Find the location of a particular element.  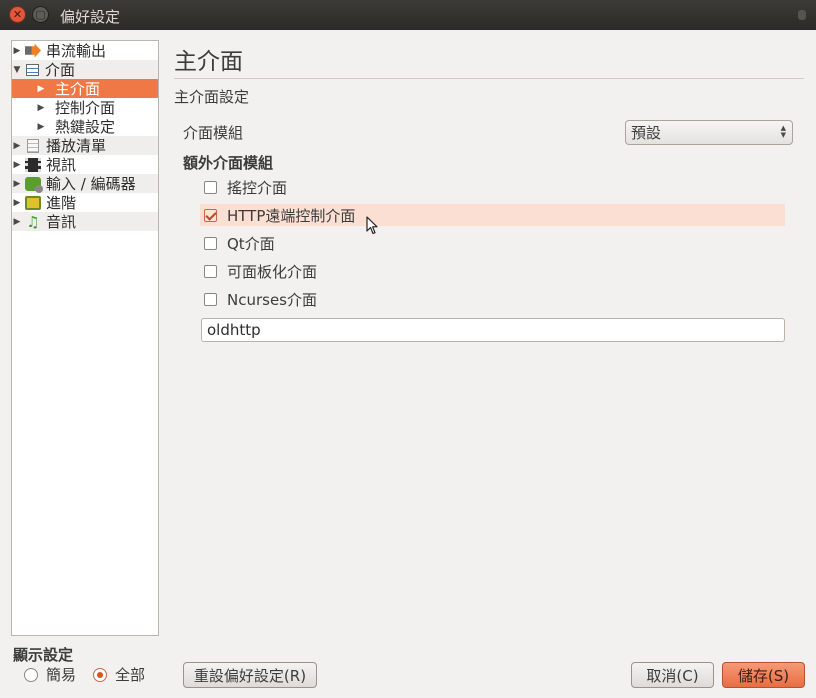

tree-item-playlist: ▶ 播放清單 is located at coordinates (85, 145).